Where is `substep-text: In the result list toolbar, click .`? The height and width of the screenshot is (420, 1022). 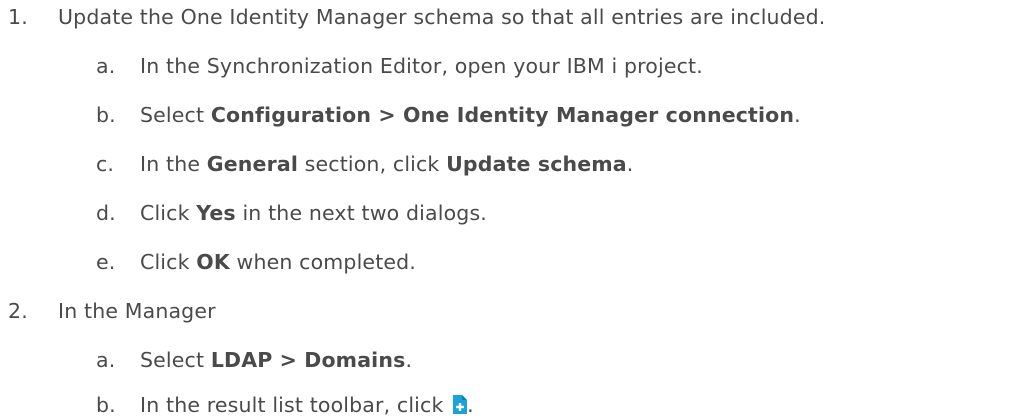
substep-text: In the result list toolbar, click . is located at coordinates (307, 405).